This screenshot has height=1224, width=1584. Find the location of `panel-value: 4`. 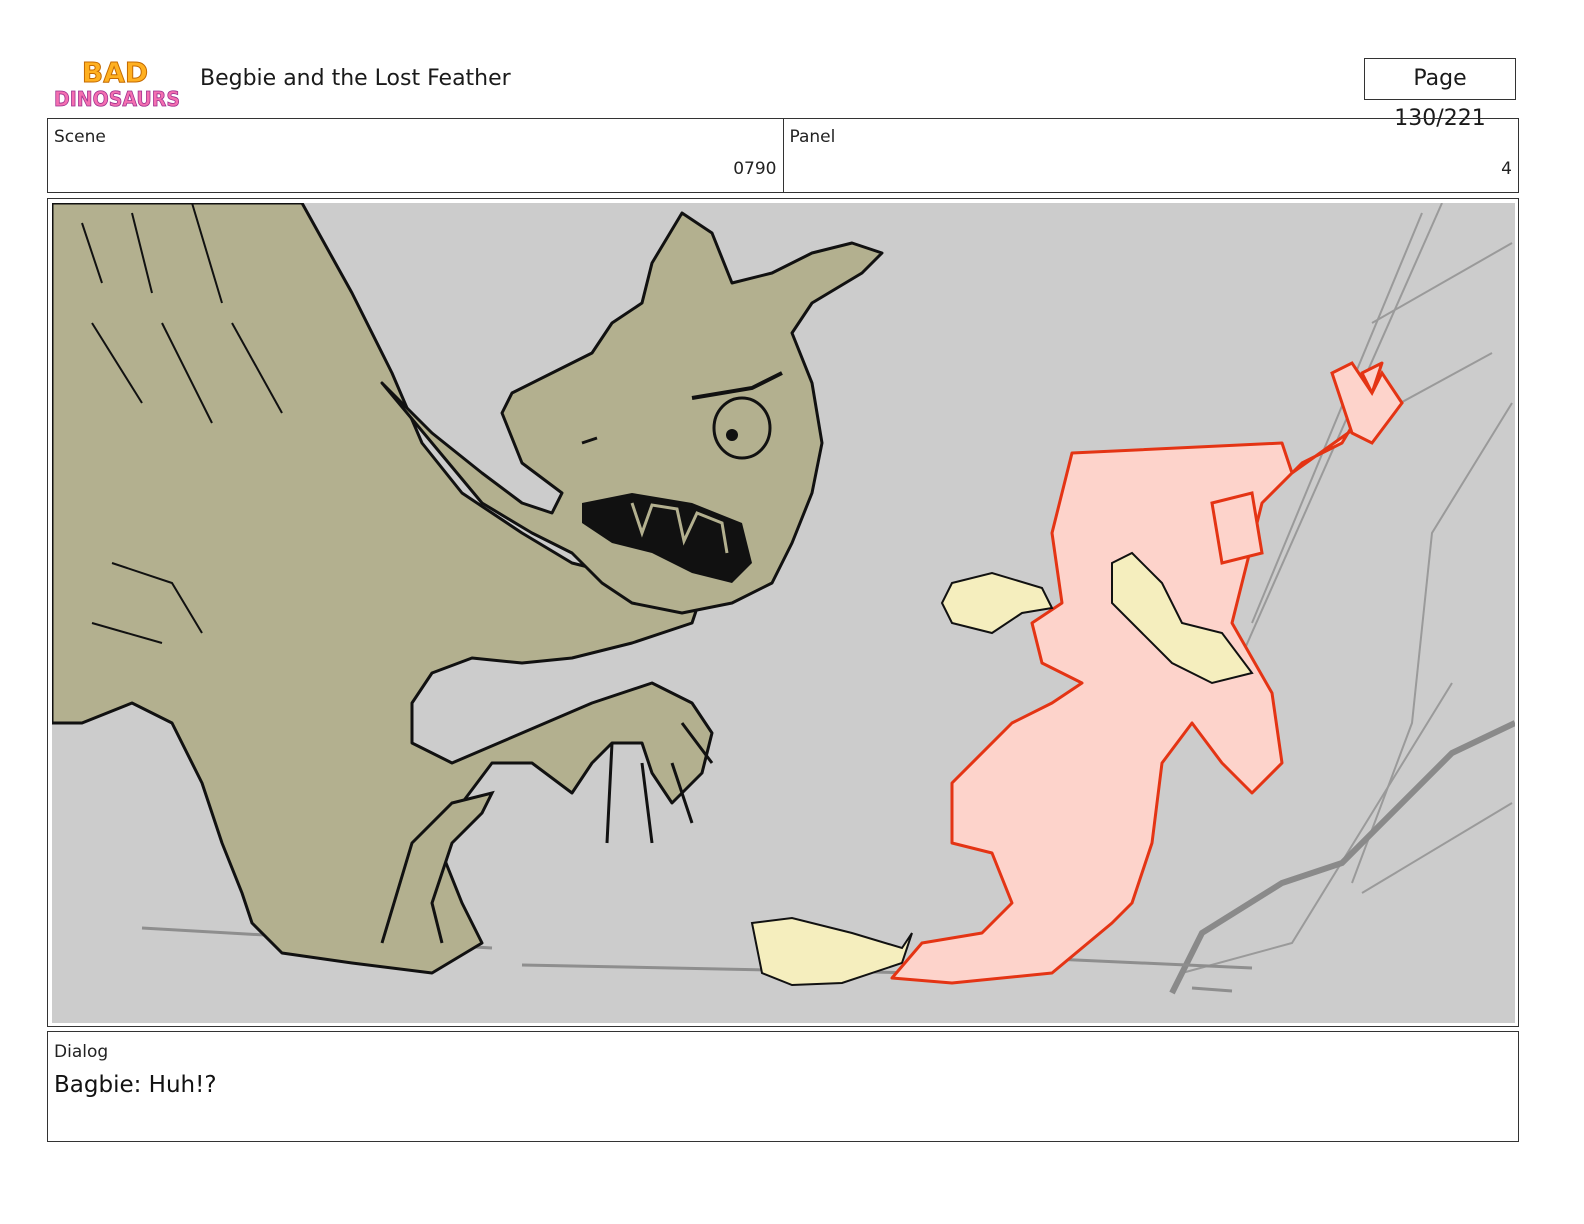

panel-value: 4 is located at coordinates (1506, 169).